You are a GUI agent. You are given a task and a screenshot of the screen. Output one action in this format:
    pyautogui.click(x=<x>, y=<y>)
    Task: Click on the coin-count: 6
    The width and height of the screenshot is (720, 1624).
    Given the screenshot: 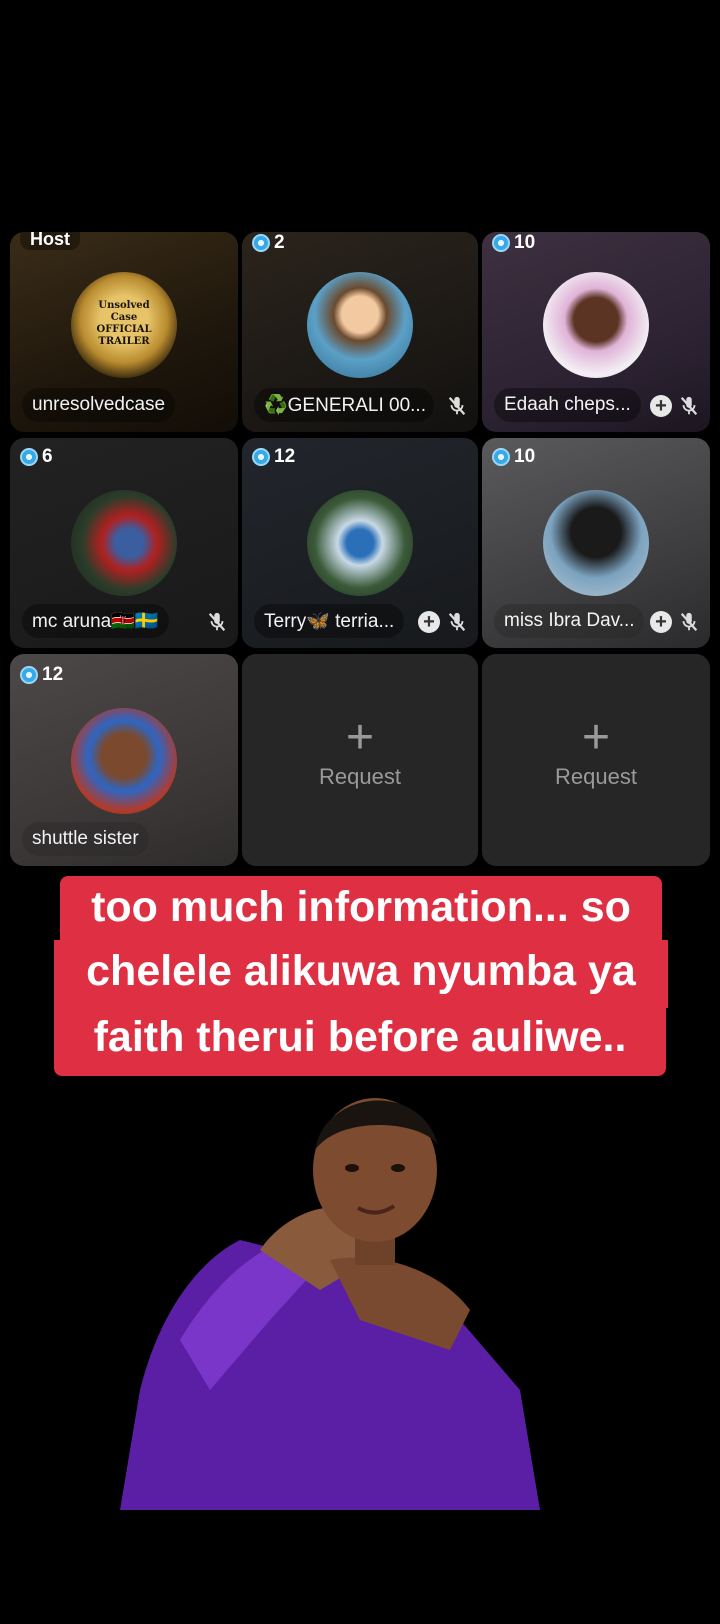 What is the action you would take?
    pyautogui.click(x=47, y=456)
    